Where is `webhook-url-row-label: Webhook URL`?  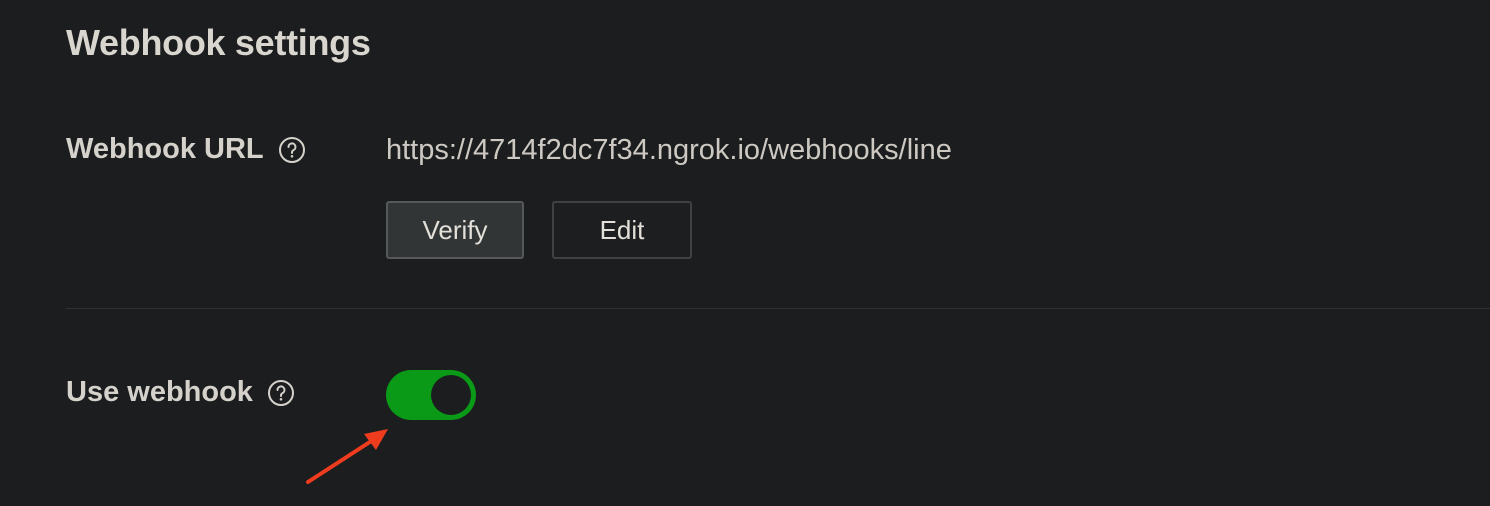
webhook-url-row-label: Webhook URL is located at coordinates (186, 149).